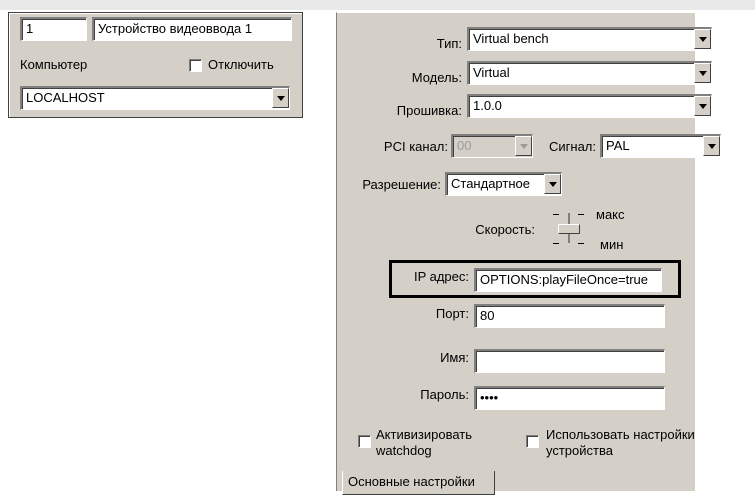  I want to click on use-device-settings-label-line2: устройства, so click(579, 450).